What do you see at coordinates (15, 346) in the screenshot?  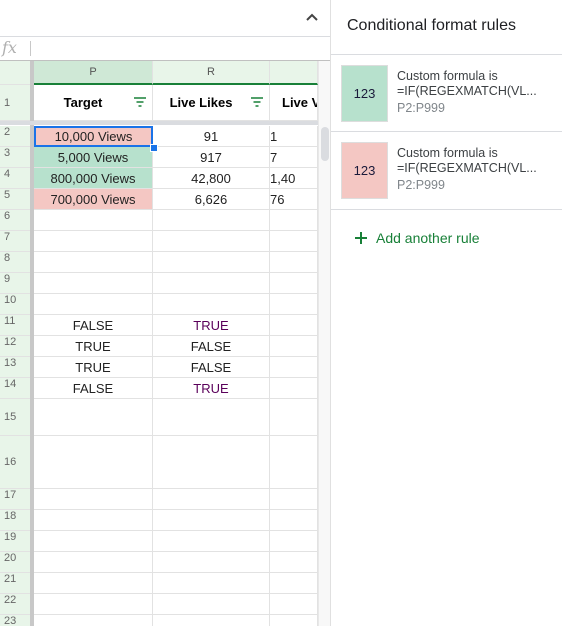 I see `row-header: 12` at bounding box center [15, 346].